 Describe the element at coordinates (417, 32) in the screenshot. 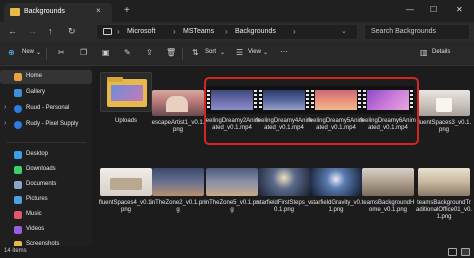

I see `search-box: Search Backgrounds` at that location.